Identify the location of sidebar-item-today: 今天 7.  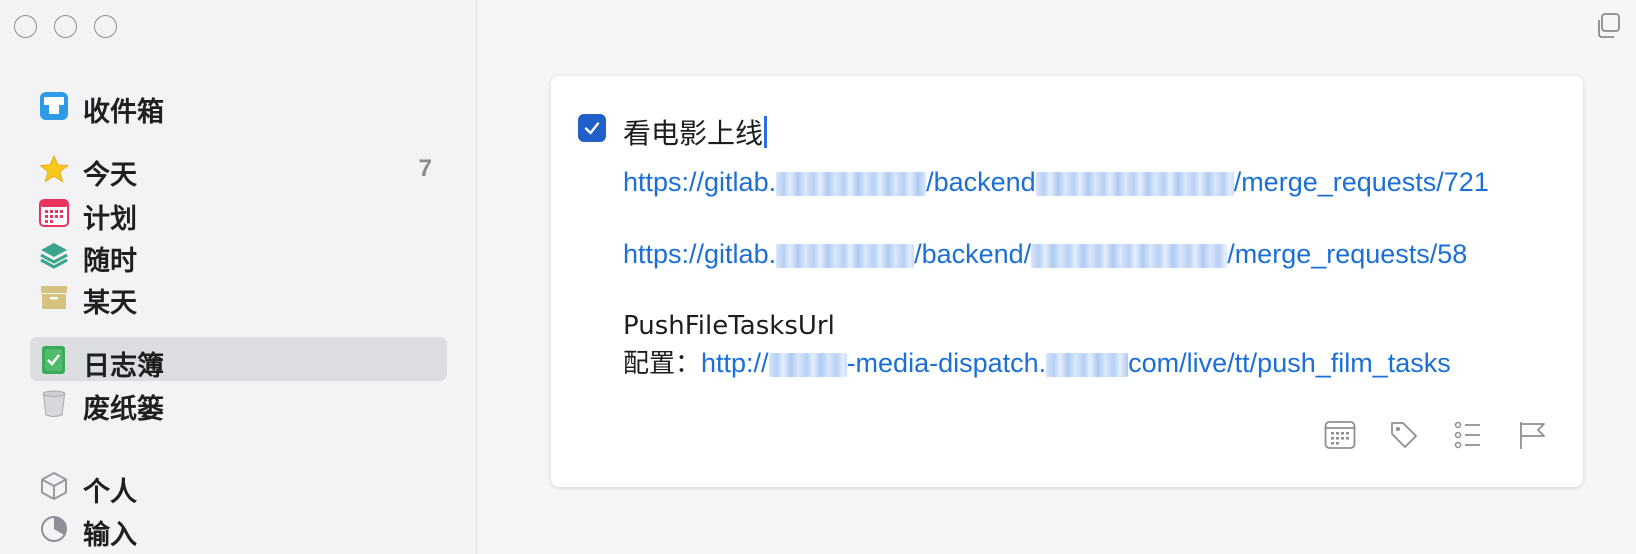
(238, 168).